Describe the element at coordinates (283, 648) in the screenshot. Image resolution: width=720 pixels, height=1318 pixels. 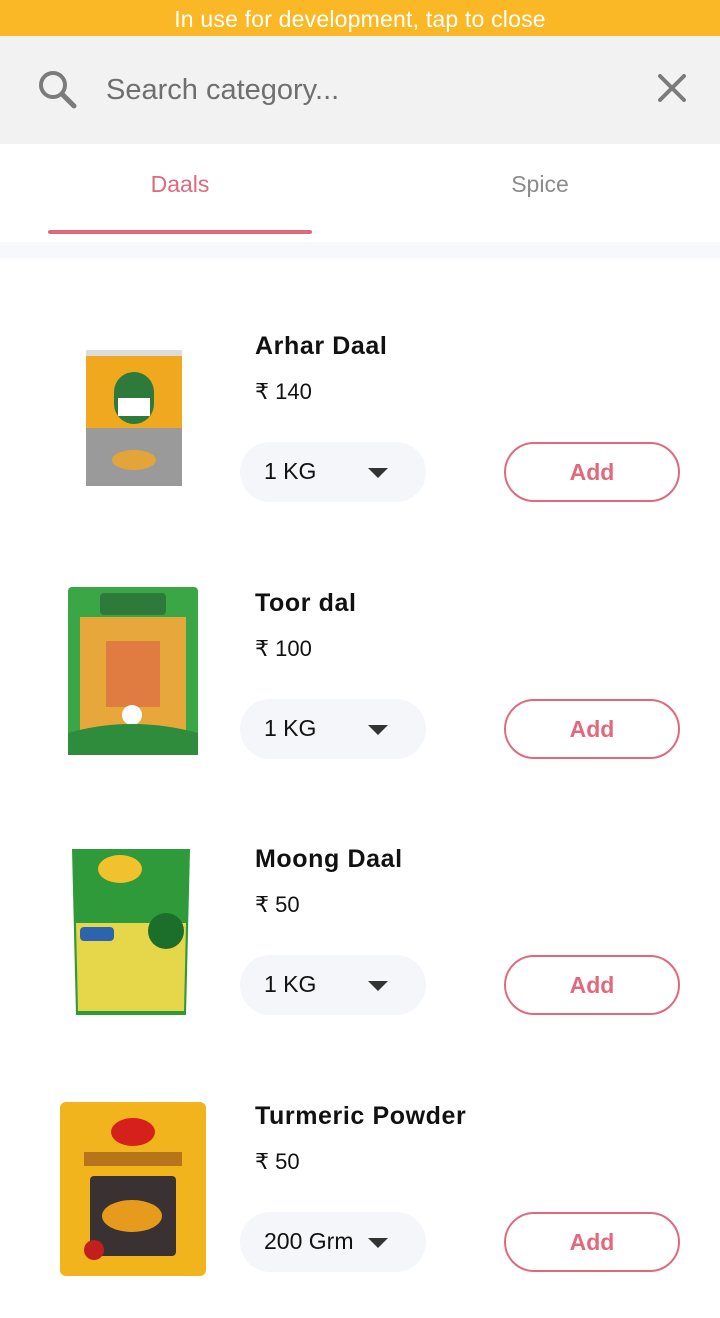
I see `product-price: ₹ 100` at that location.